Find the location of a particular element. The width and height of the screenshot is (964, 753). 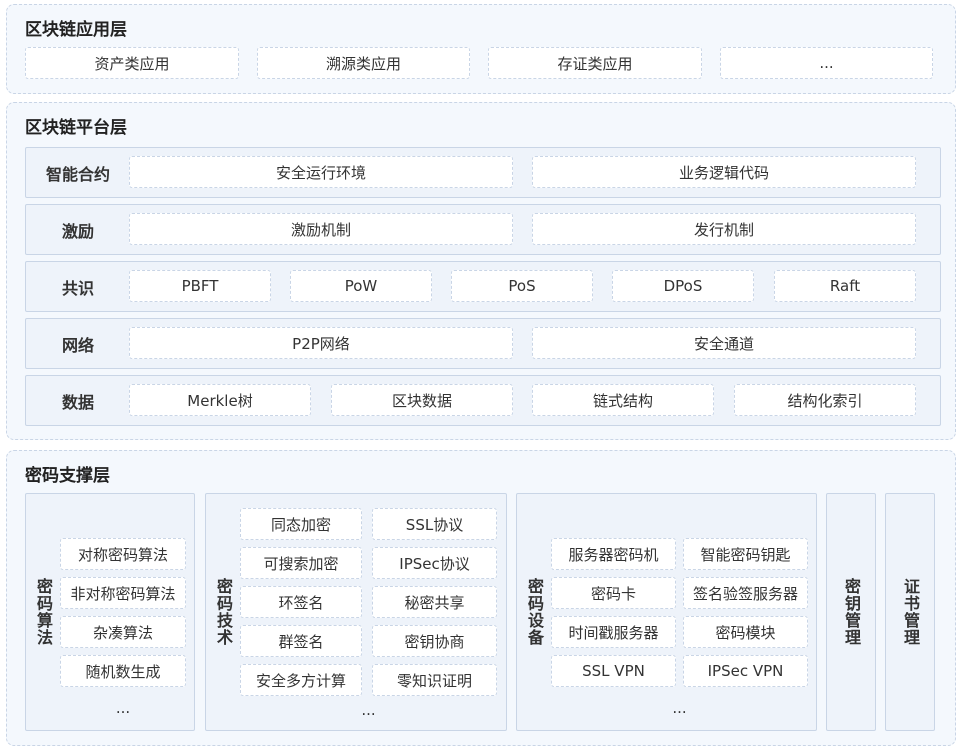

row-item: 安全运行环境 is located at coordinates (321, 172).